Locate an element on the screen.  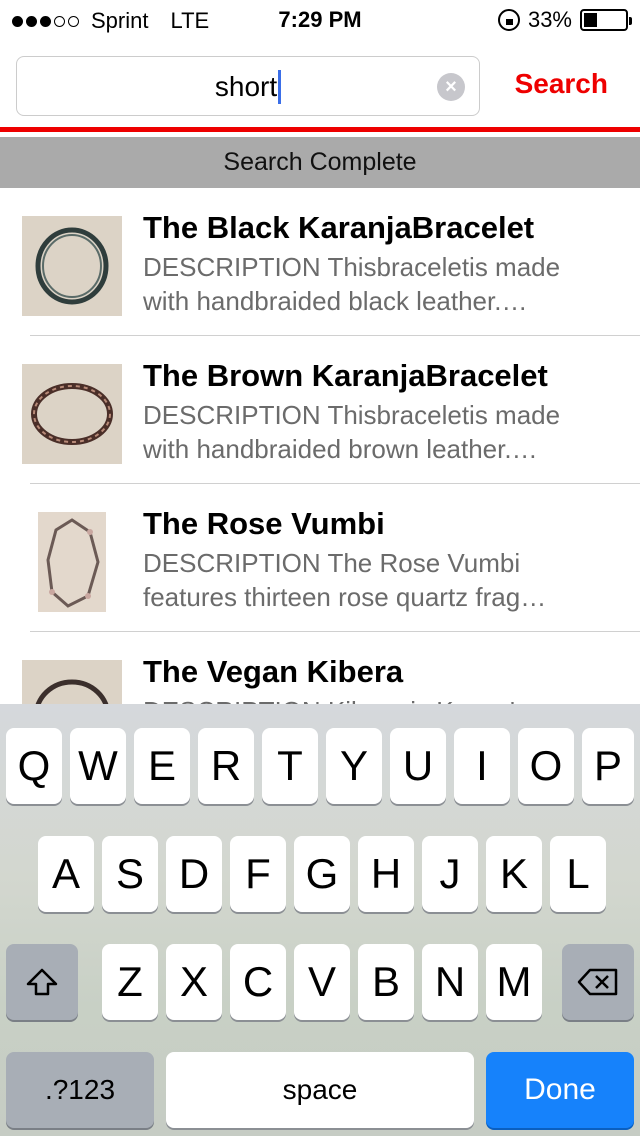
done-key: Done is located at coordinates (560, 1090).